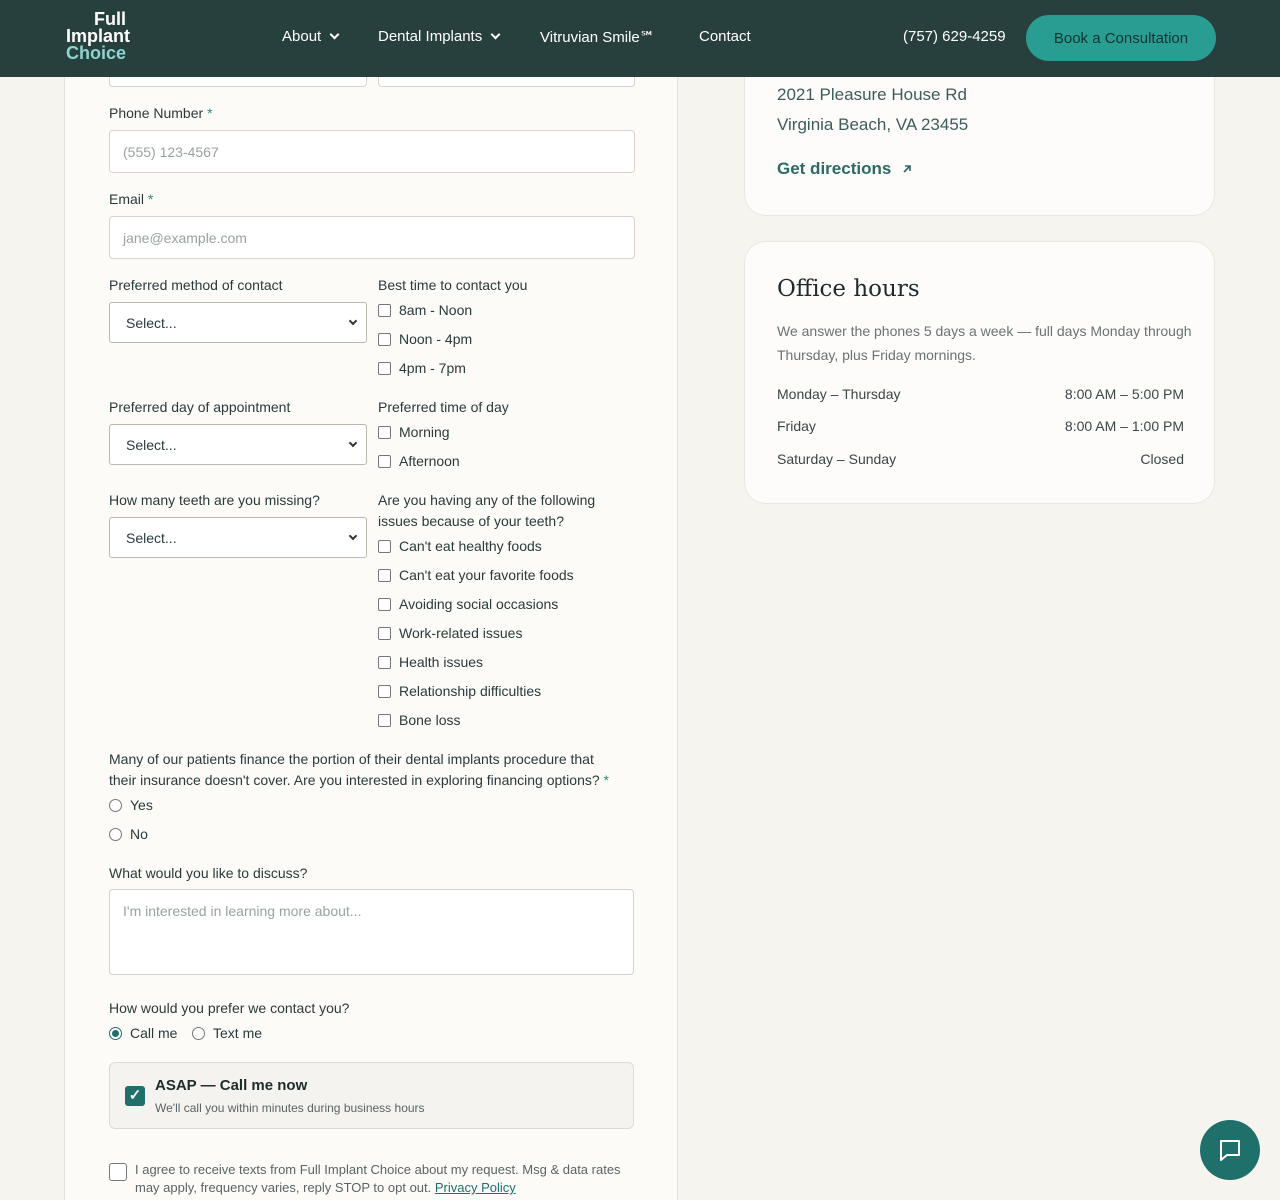  What do you see at coordinates (980, 459) in the screenshot?
I see `hours-row: Saturday – Sunday Closed` at bounding box center [980, 459].